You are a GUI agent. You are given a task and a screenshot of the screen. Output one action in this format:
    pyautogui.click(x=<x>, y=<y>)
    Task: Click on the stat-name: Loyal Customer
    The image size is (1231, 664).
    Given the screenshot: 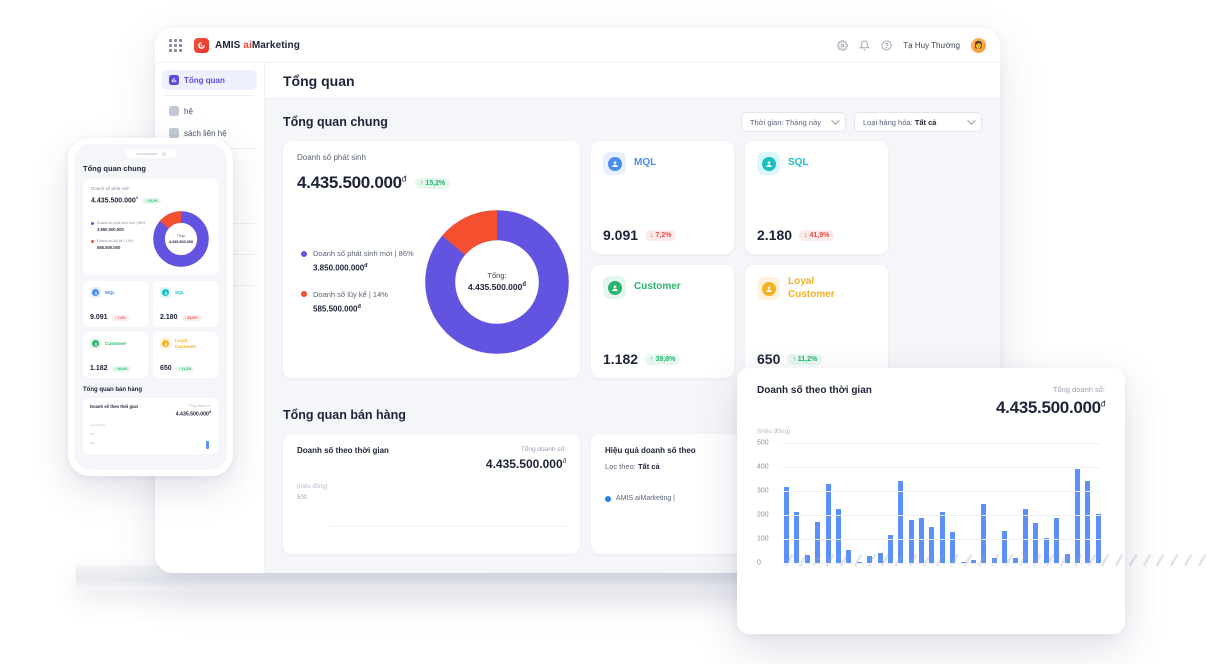 What is the action you would take?
    pyautogui.click(x=811, y=288)
    